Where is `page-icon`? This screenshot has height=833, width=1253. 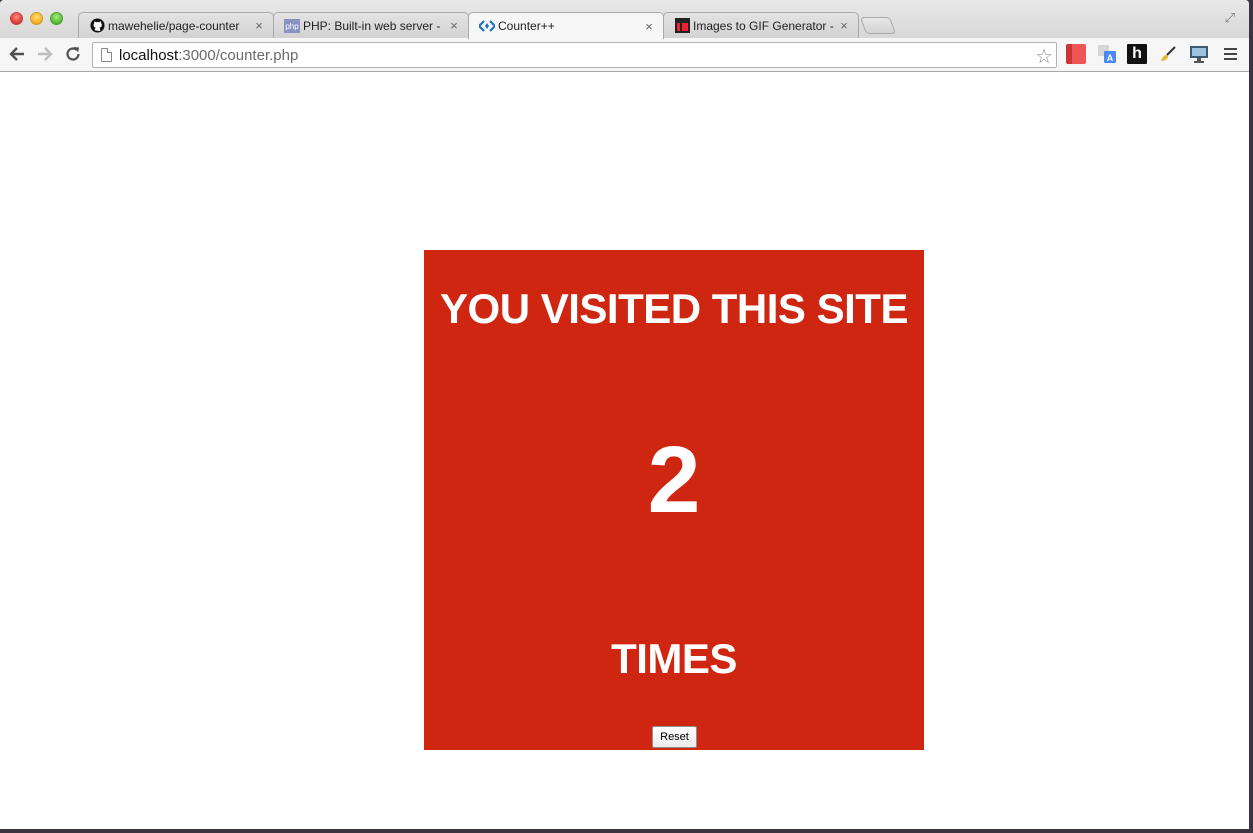
page-icon is located at coordinates (106, 55).